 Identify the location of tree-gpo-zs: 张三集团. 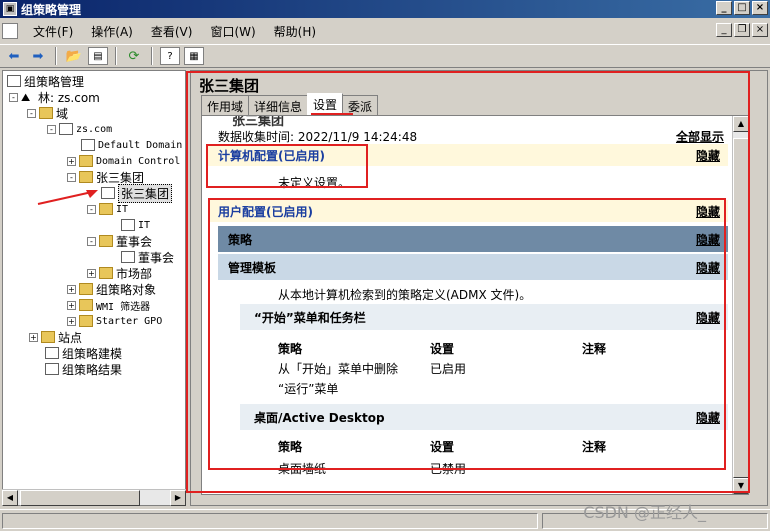
(137, 193).